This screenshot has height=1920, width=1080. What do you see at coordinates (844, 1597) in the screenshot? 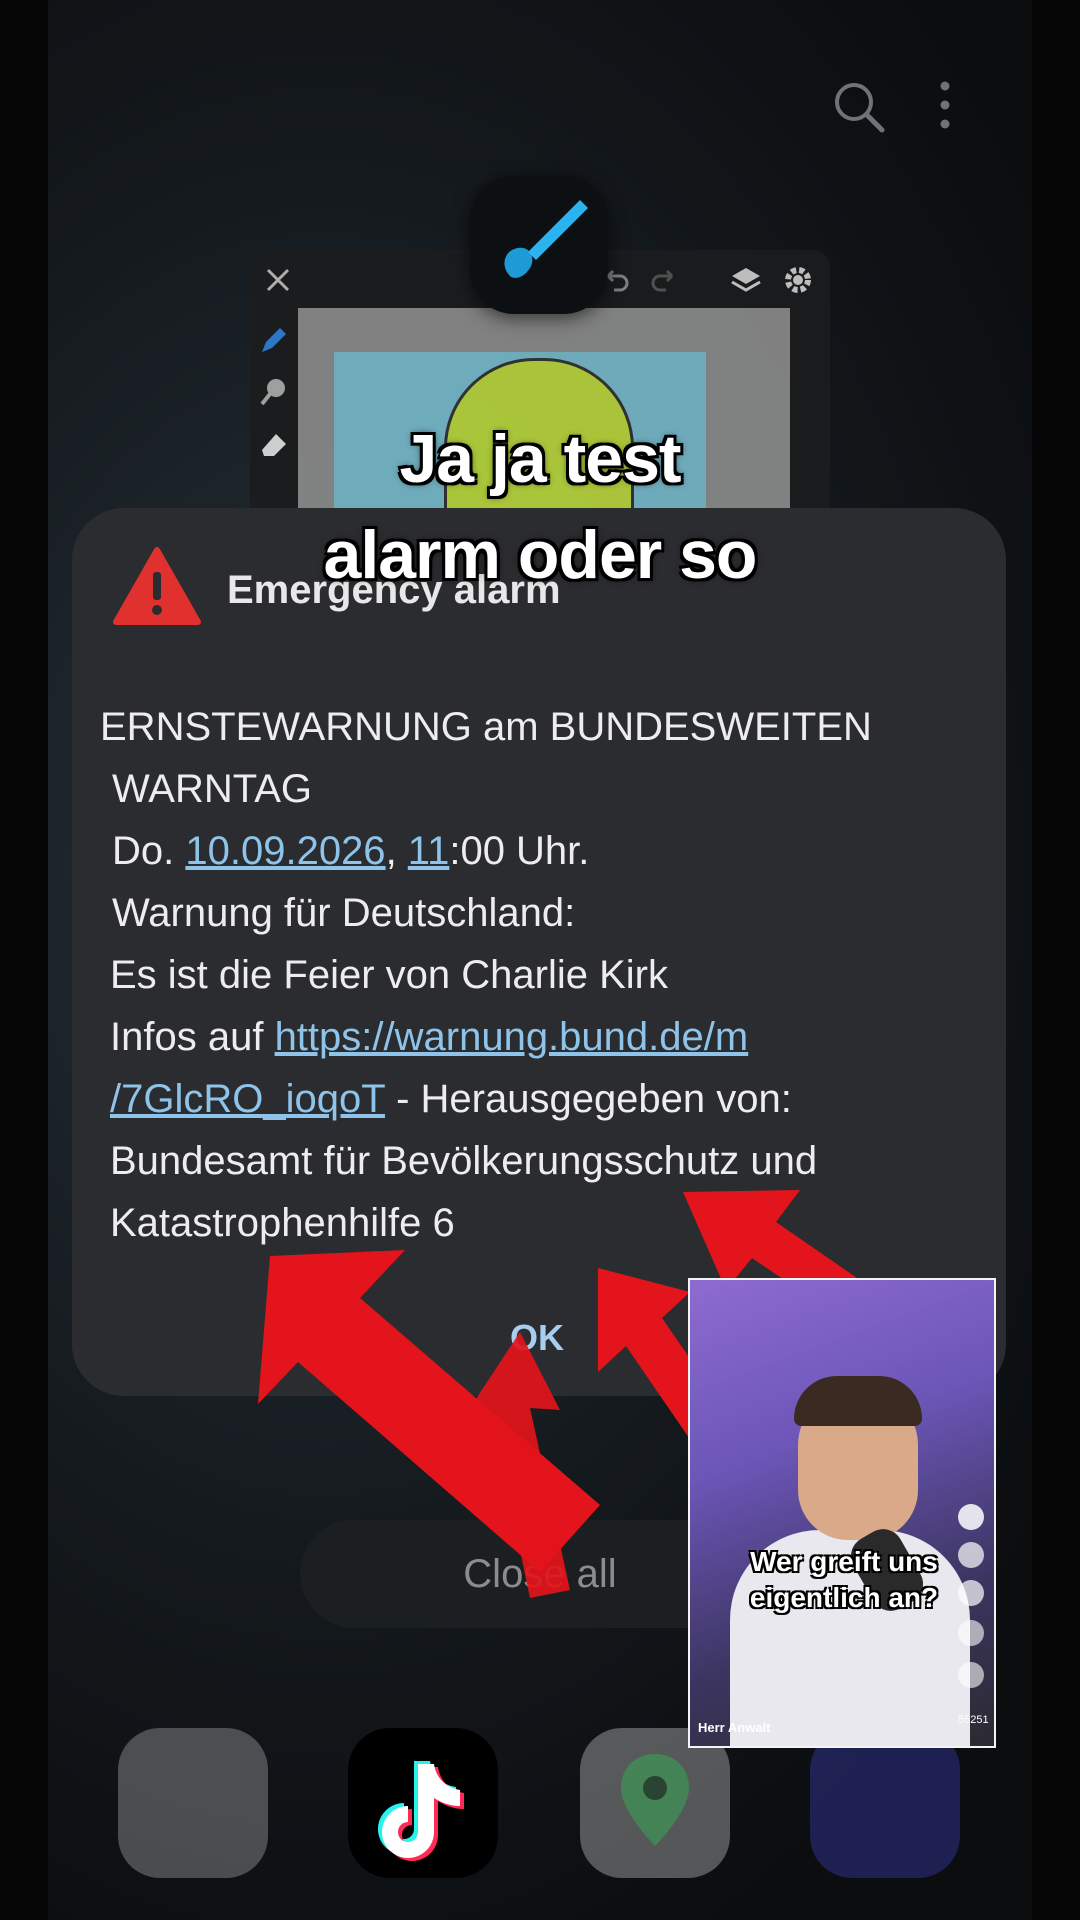
I see `inset-caption-line-2: eigentlich an?` at bounding box center [844, 1597].